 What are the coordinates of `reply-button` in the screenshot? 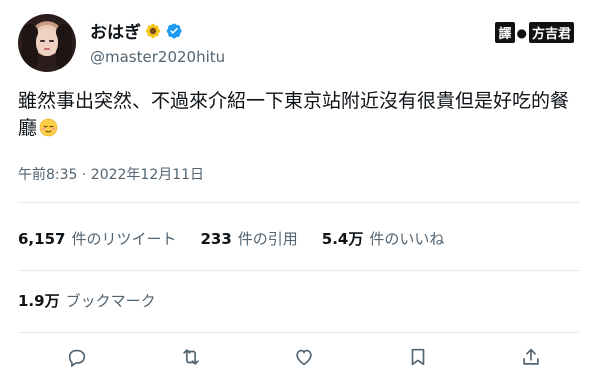 It's located at (77, 359).